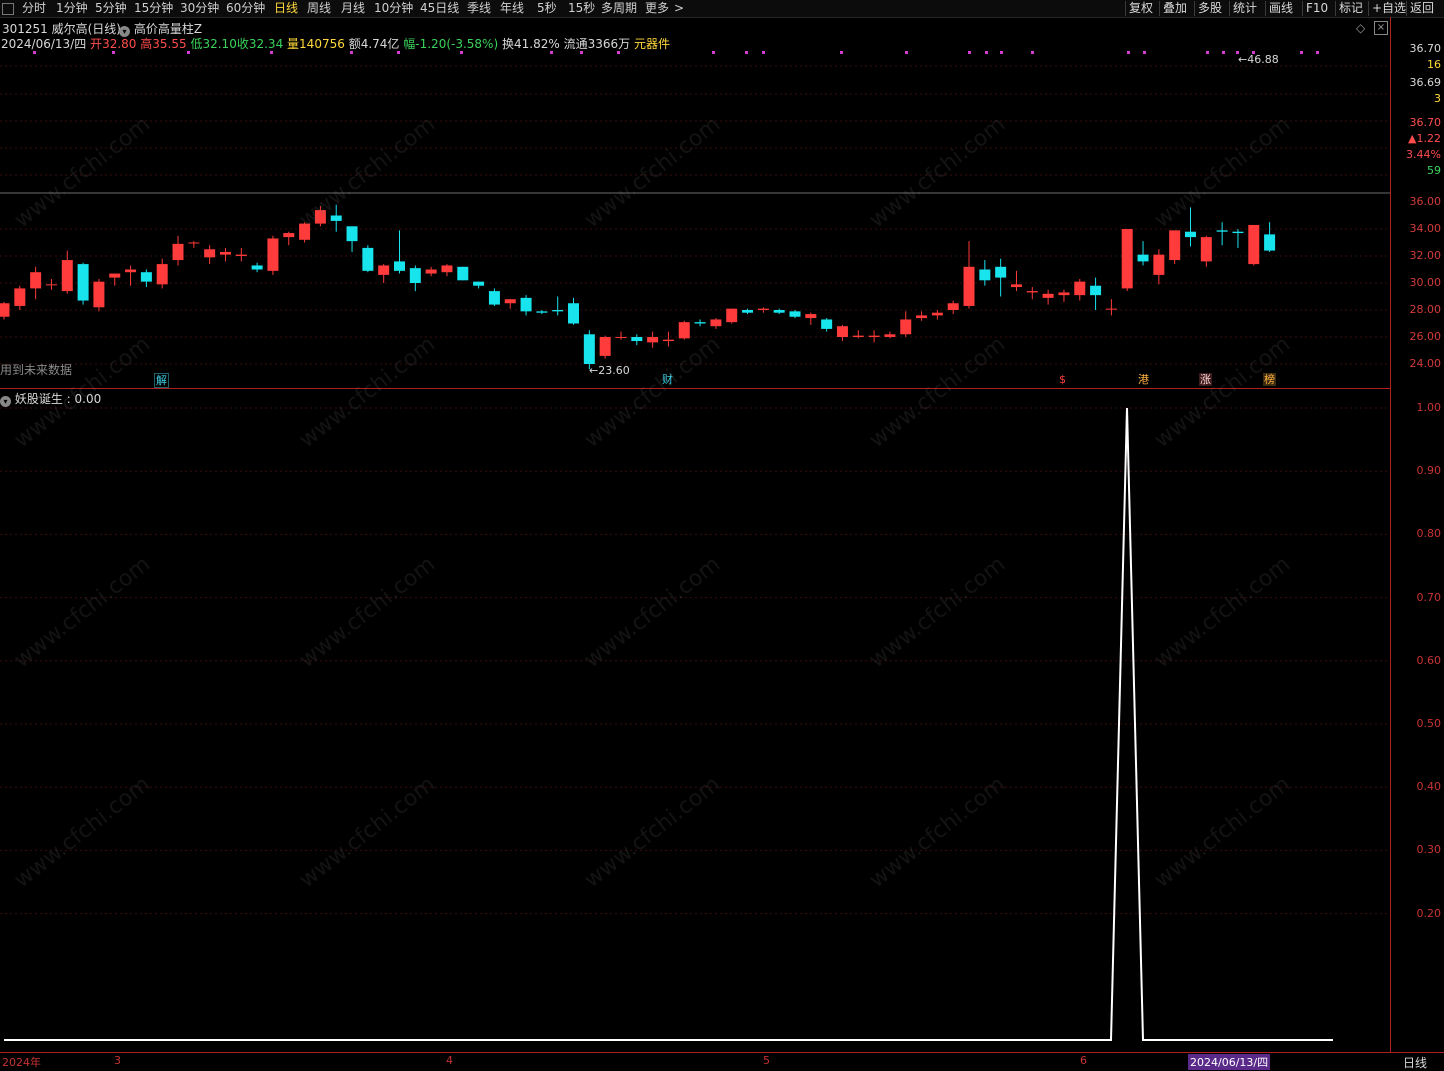 The width and height of the screenshot is (1444, 1071). I want to click on event-tag-unlock: 解, so click(161, 380).